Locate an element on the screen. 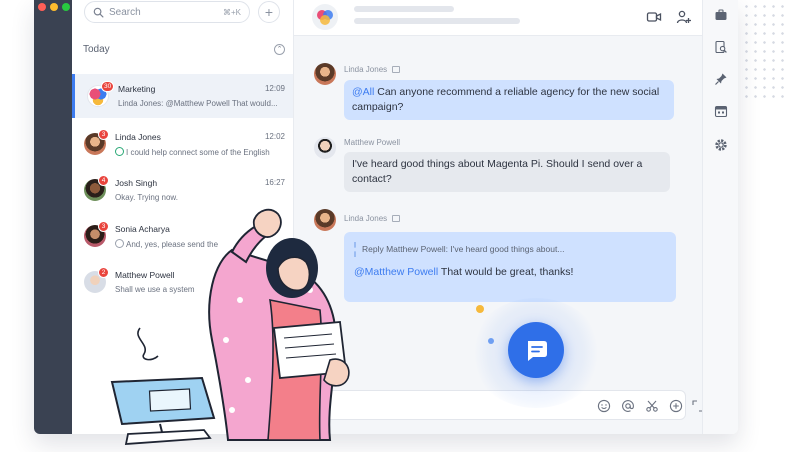 This screenshot has width=800, height=452. preview-text: And, yes, please send the is located at coordinates (172, 244).